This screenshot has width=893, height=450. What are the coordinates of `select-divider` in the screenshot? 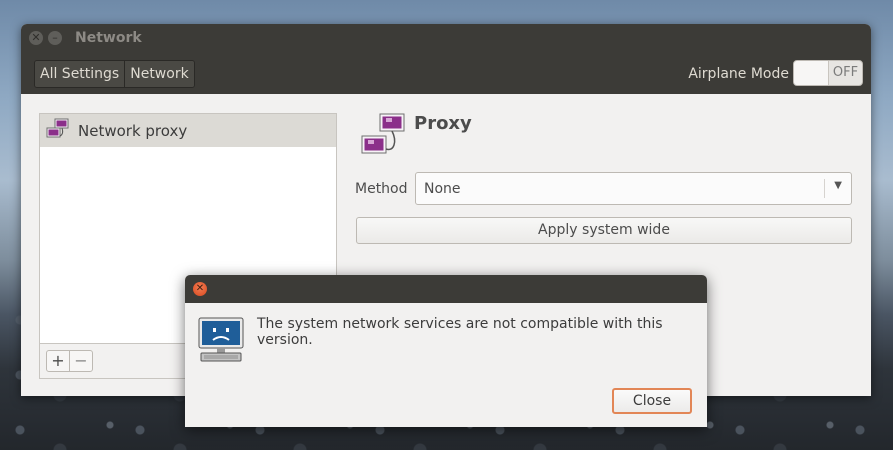 It's located at (824, 188).